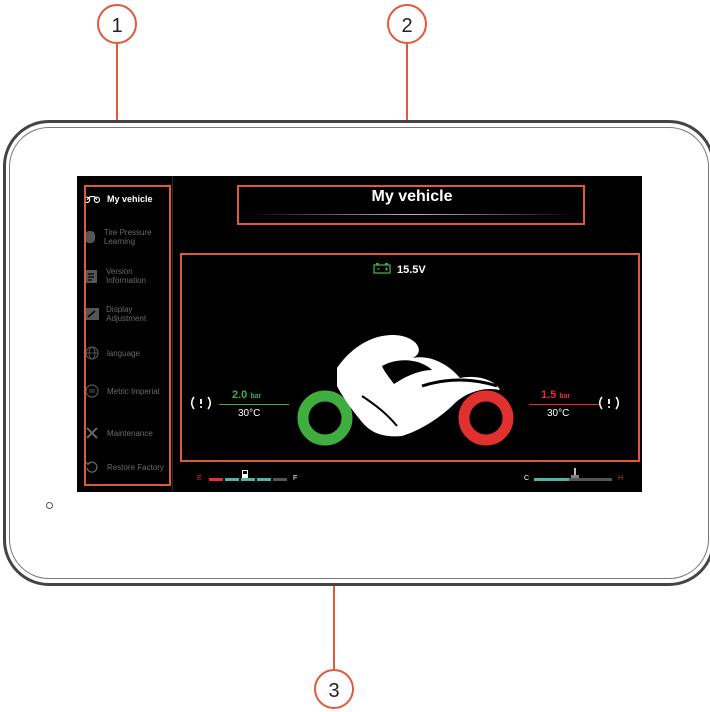 The width and height of the screenshot is (710, 712). Describe the element at coordinates (552, 479) in the screenshot. I see `coolant-gauge-fill` at that location.